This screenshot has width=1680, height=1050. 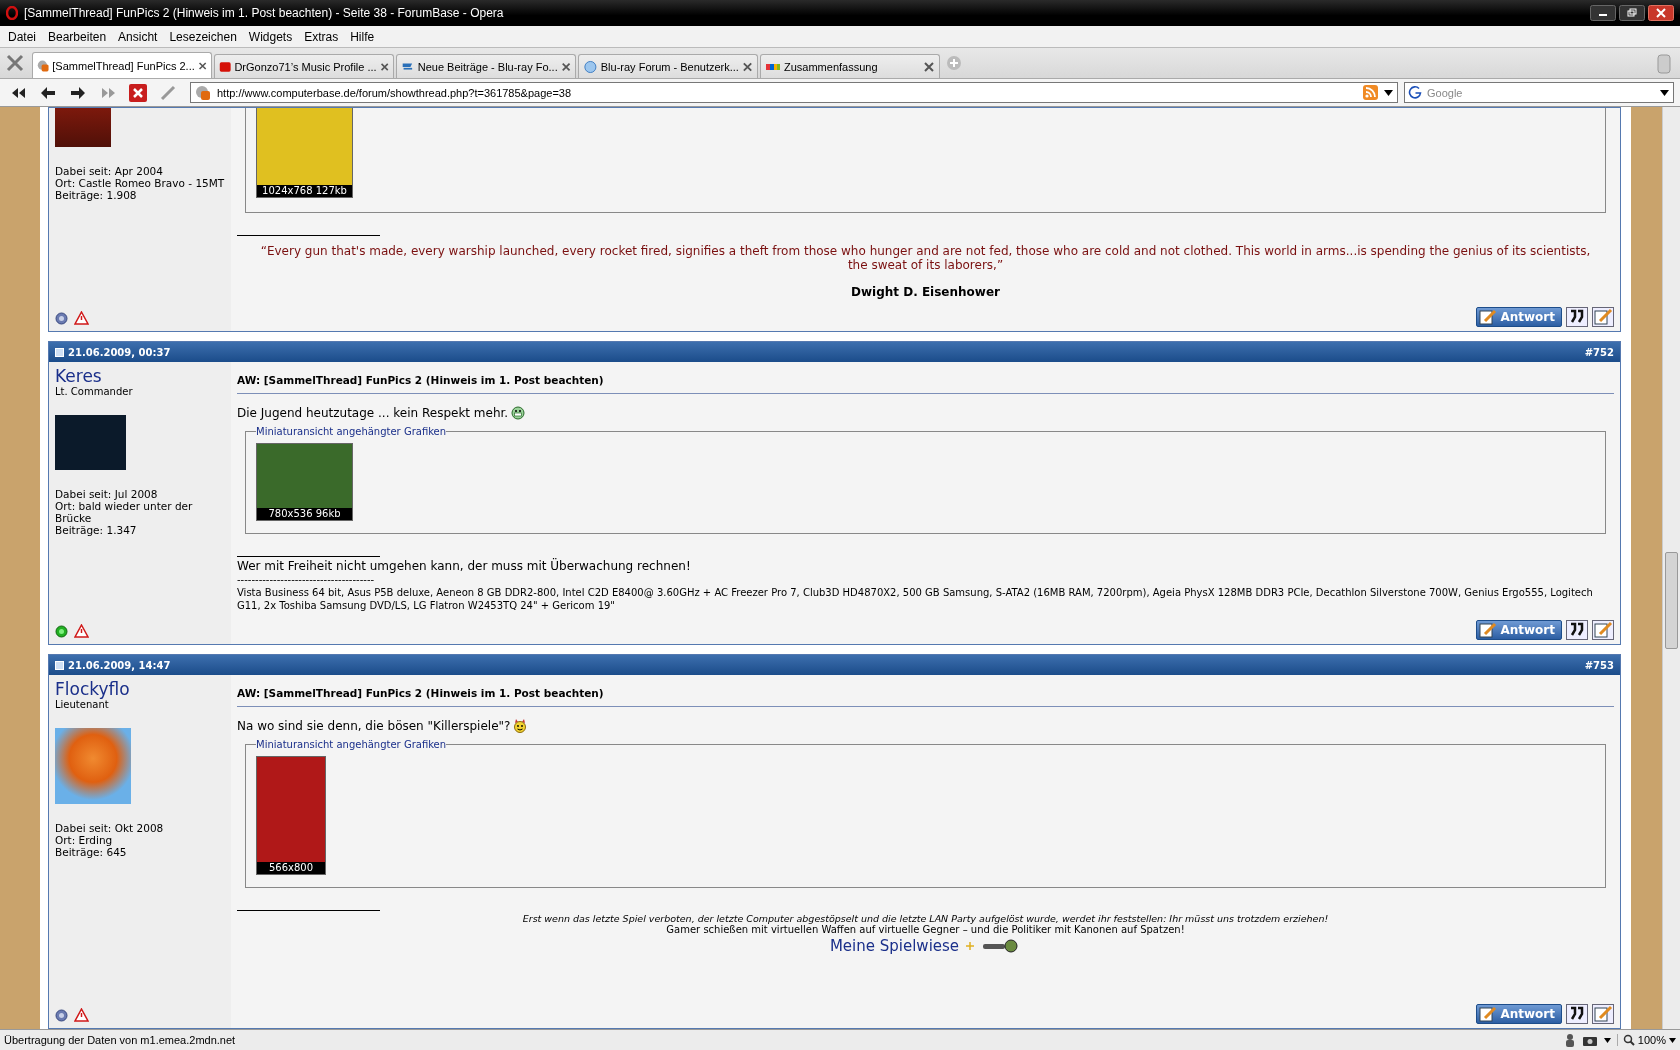 I want to click on signature-text: --------------------------------------, so click(x=306, y=579).